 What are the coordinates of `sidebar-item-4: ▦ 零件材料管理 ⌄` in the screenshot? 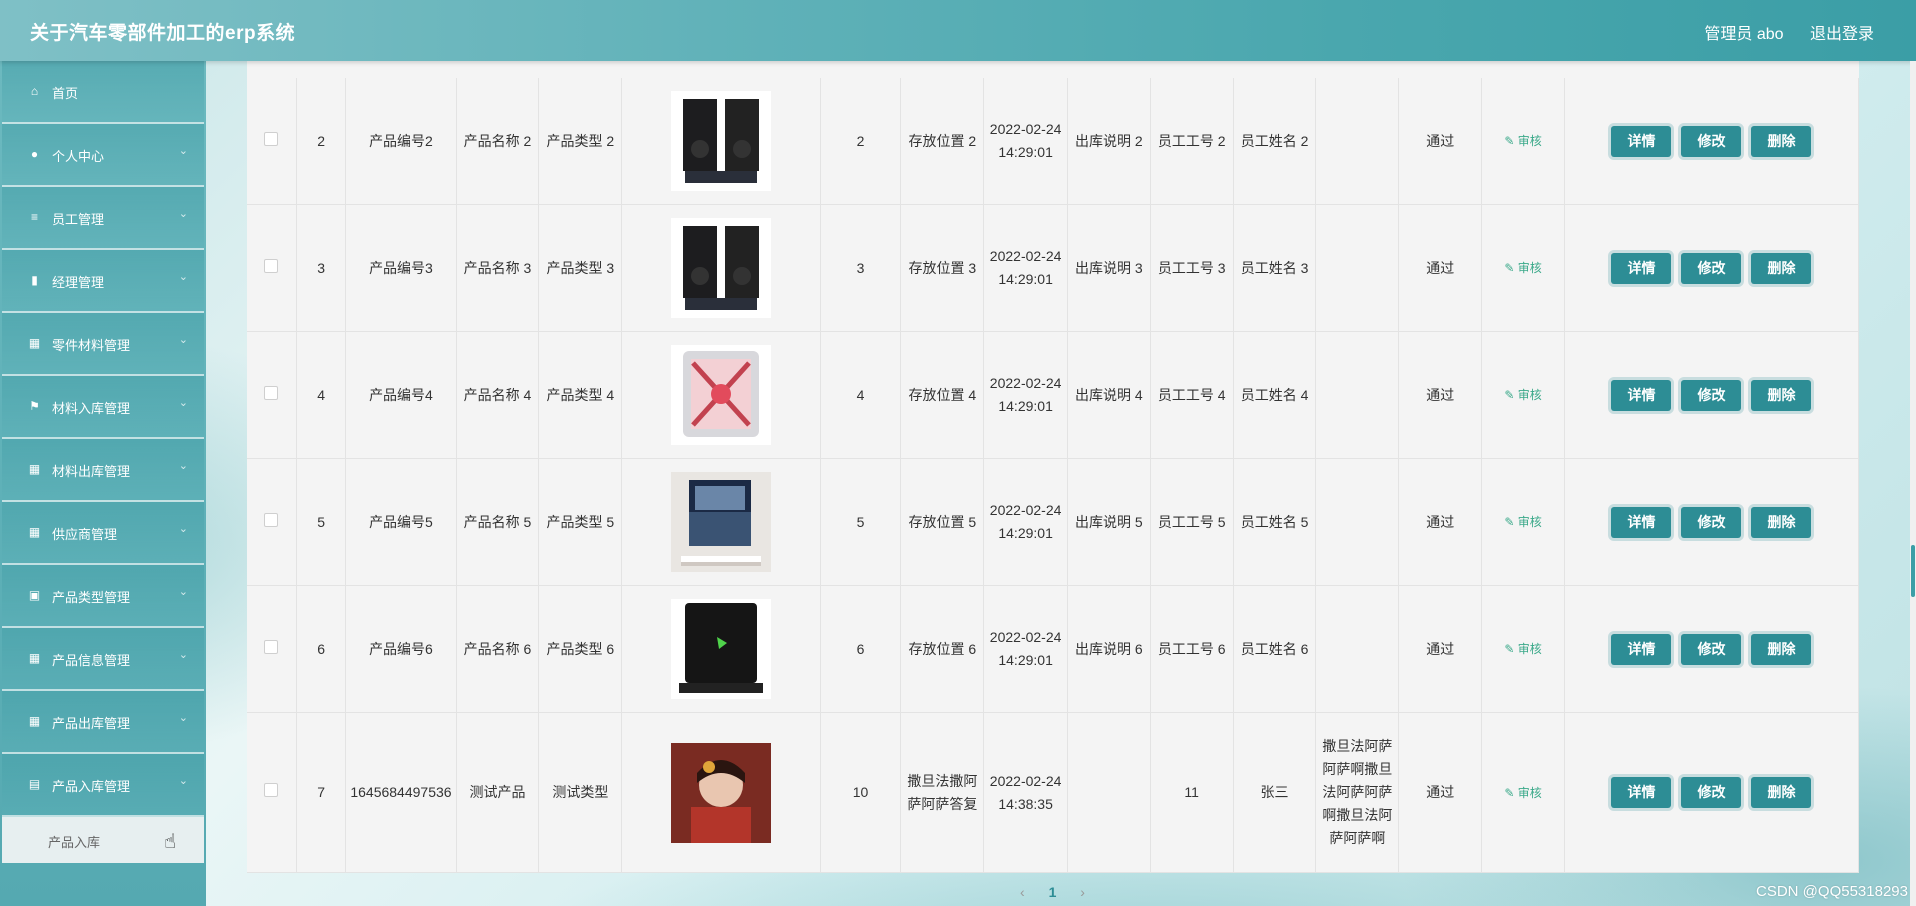 It's located at (103, 344).